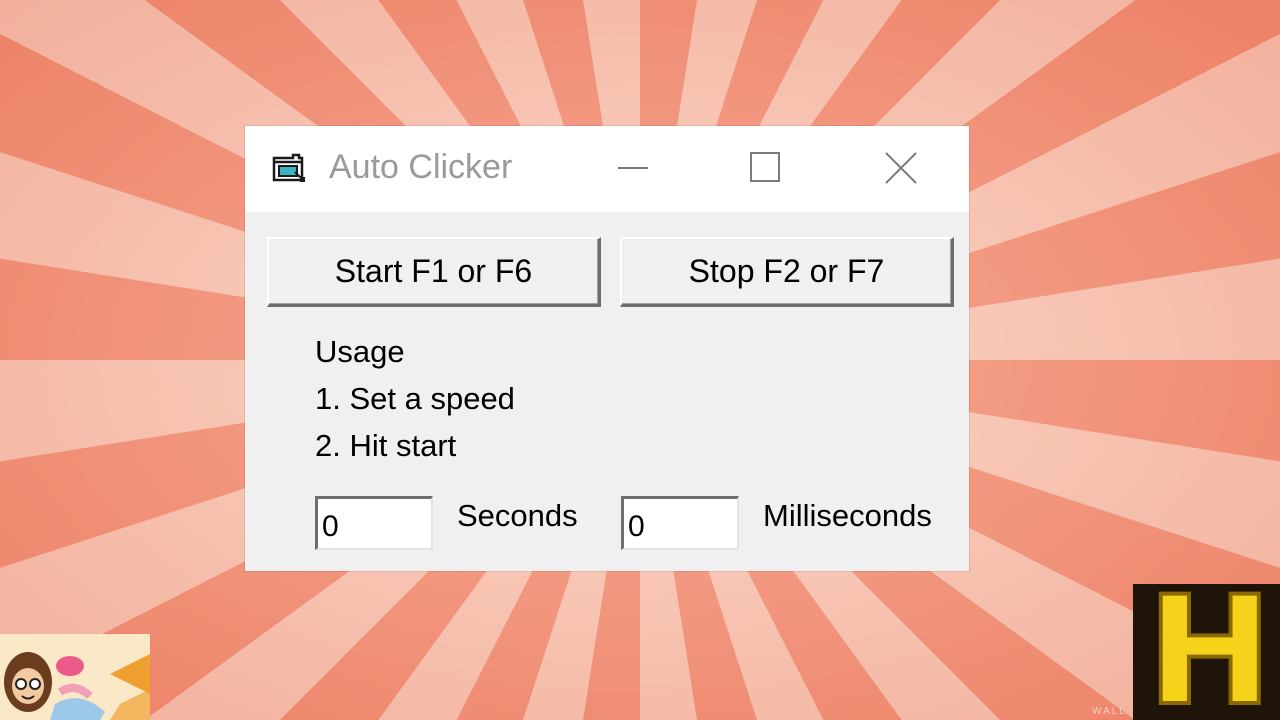  What do you see at coordinates (386, 445) in the screenshot?
I see `usage-step-2: 2. Hit start` at bounding box center [386, 445].